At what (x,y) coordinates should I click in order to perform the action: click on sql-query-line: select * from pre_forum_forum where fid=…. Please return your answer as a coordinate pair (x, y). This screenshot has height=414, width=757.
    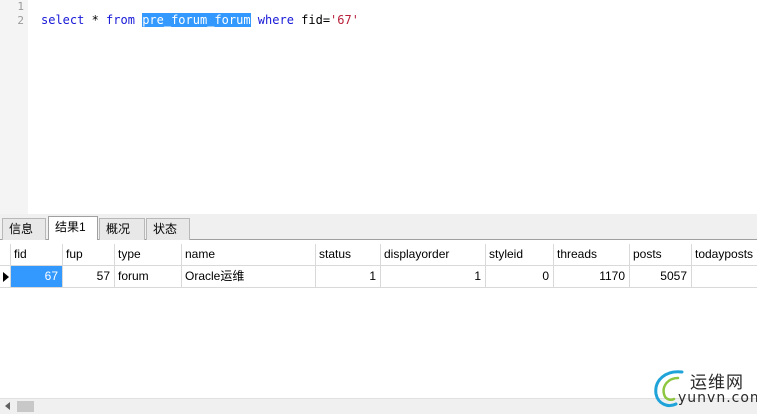
    Looking at the image, I should click on (200, 20).